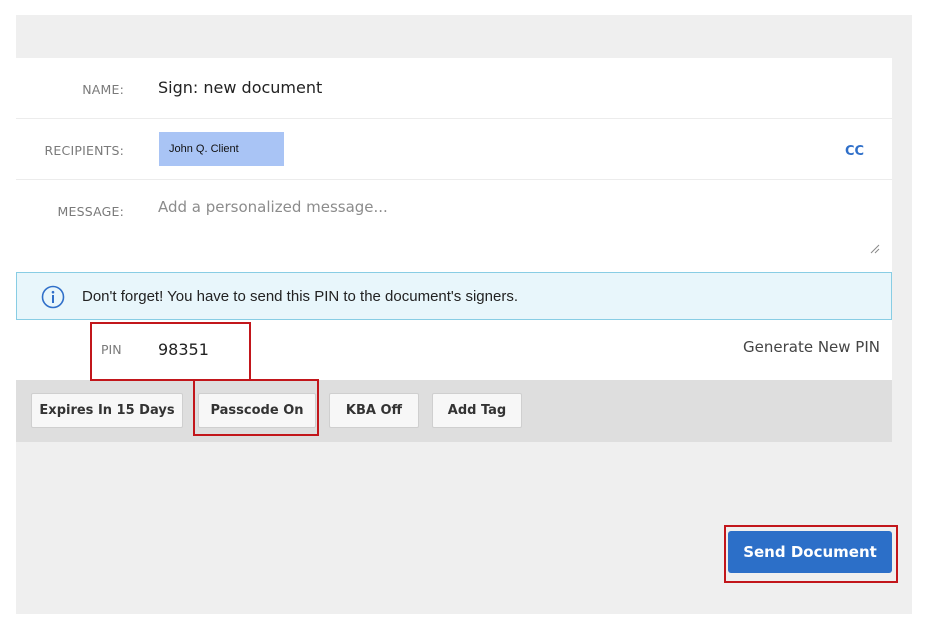 The width and height of the screenshot is (928, 622). What do you see at coordinates (257, 410) in the screenshot?
I see `passcode-button: Passcode On` at bounding box center [257, 410].